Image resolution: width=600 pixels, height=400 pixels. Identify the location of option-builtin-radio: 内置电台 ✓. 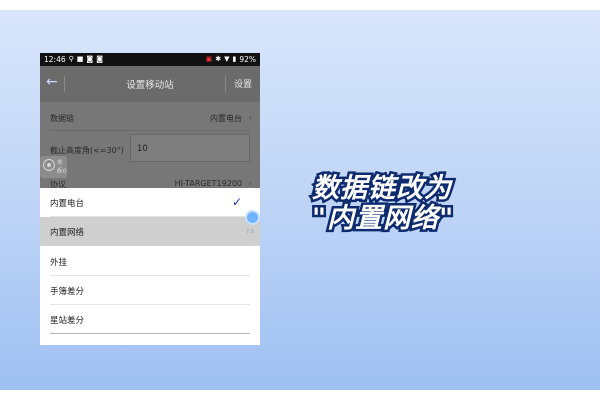
(150, 202).